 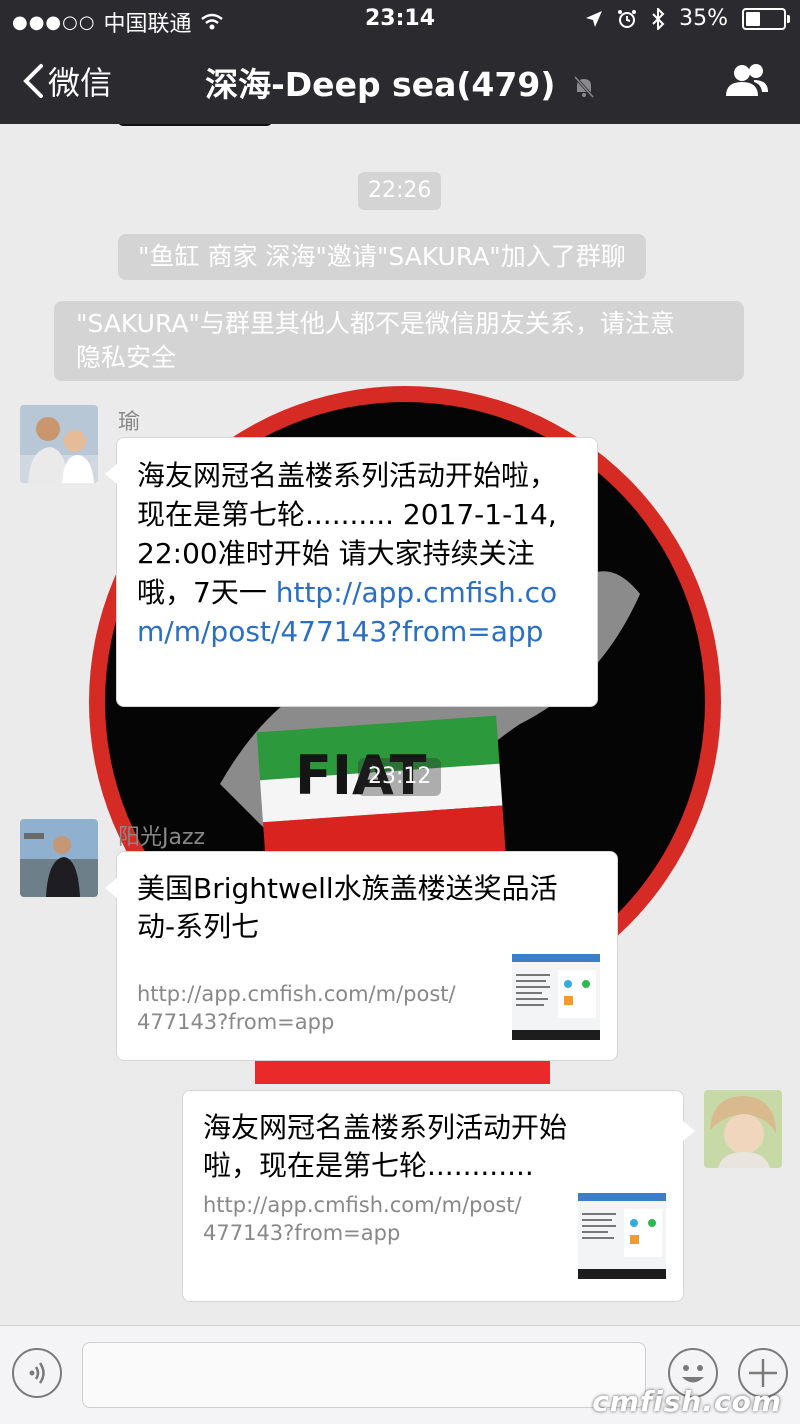 I want to click on timestamp-chip: 23:12, so click(x=400, y=777).